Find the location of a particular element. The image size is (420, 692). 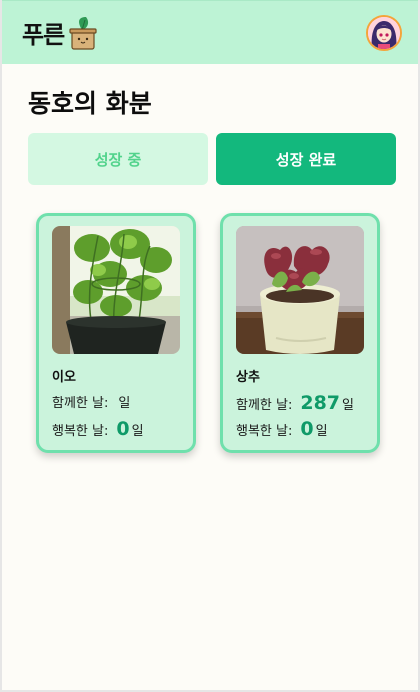

together-days: 함께한 날: 일 is located at coordinates (91, 401).